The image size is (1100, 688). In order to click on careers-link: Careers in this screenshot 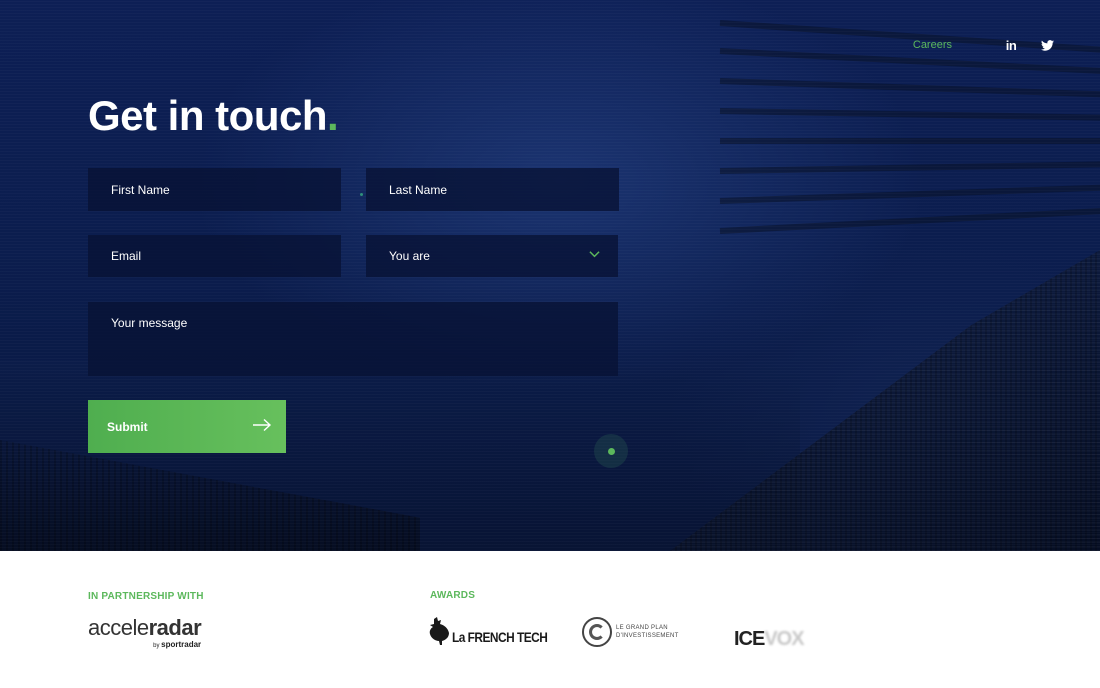, I will do `click(932, 45)`.